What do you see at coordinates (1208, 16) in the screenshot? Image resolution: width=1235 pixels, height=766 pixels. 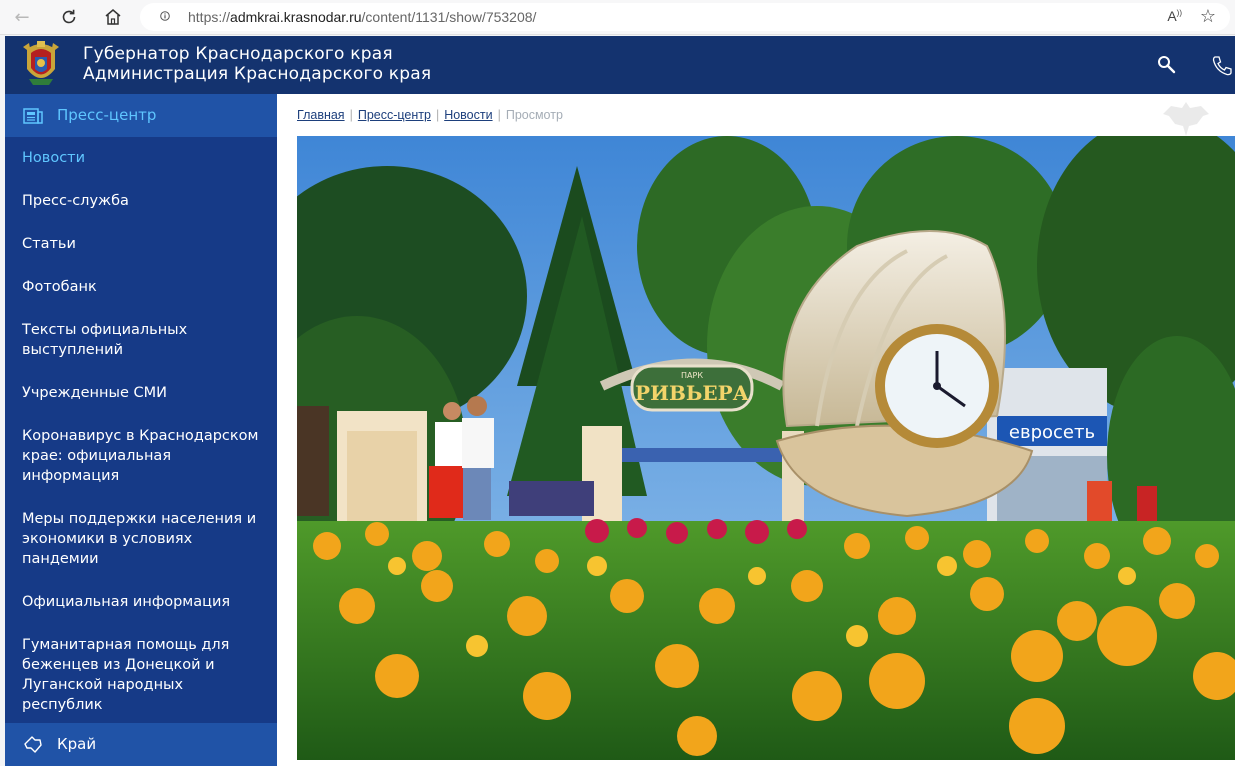 I see `favorite-star-icon: ☆` at bounding box center [1208, 16].